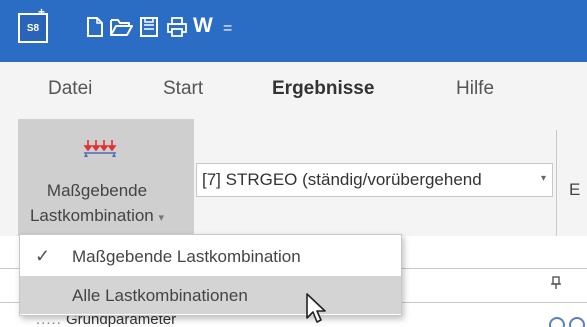  I want to click on print-icon, so click(177, 27).